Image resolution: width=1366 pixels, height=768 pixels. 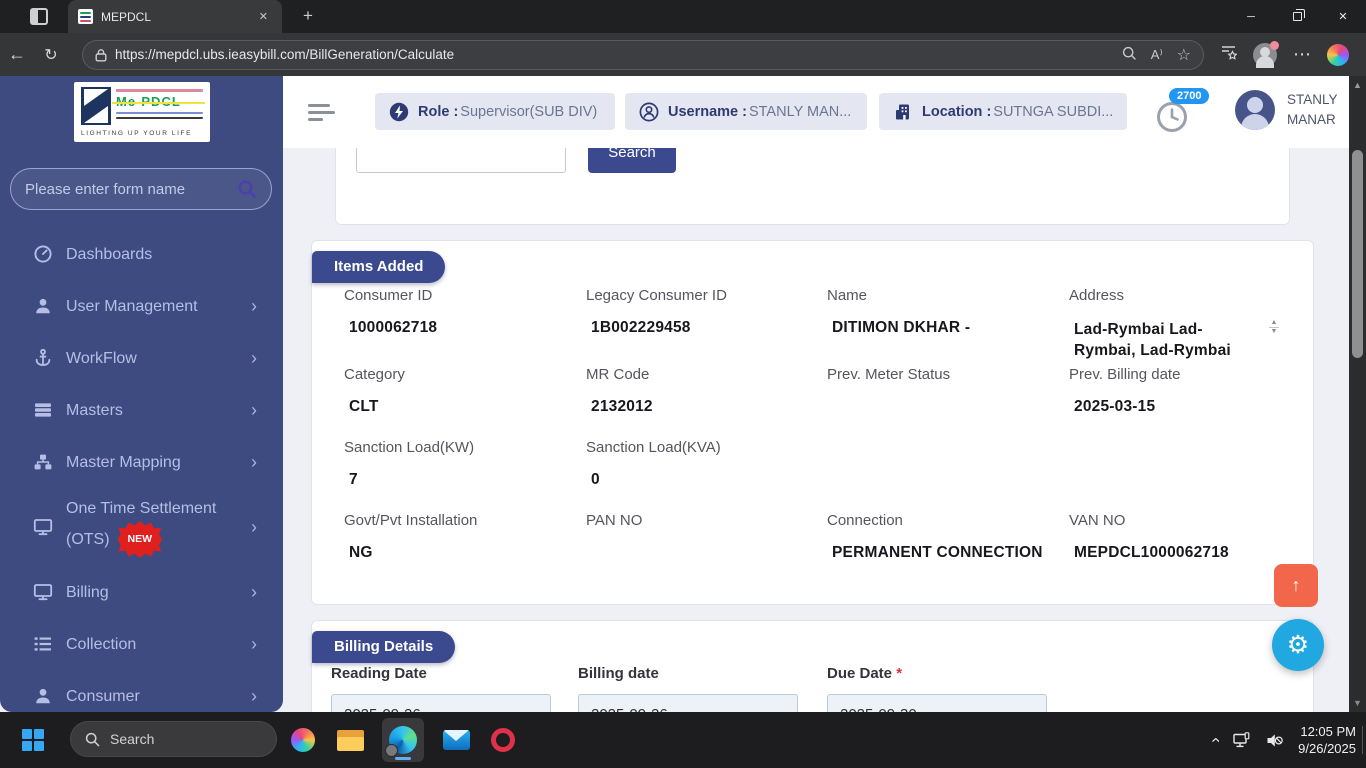 I want to click on field-sanction-load-kw: Sanction Load(KW) 7, so click(x=409, y=463).